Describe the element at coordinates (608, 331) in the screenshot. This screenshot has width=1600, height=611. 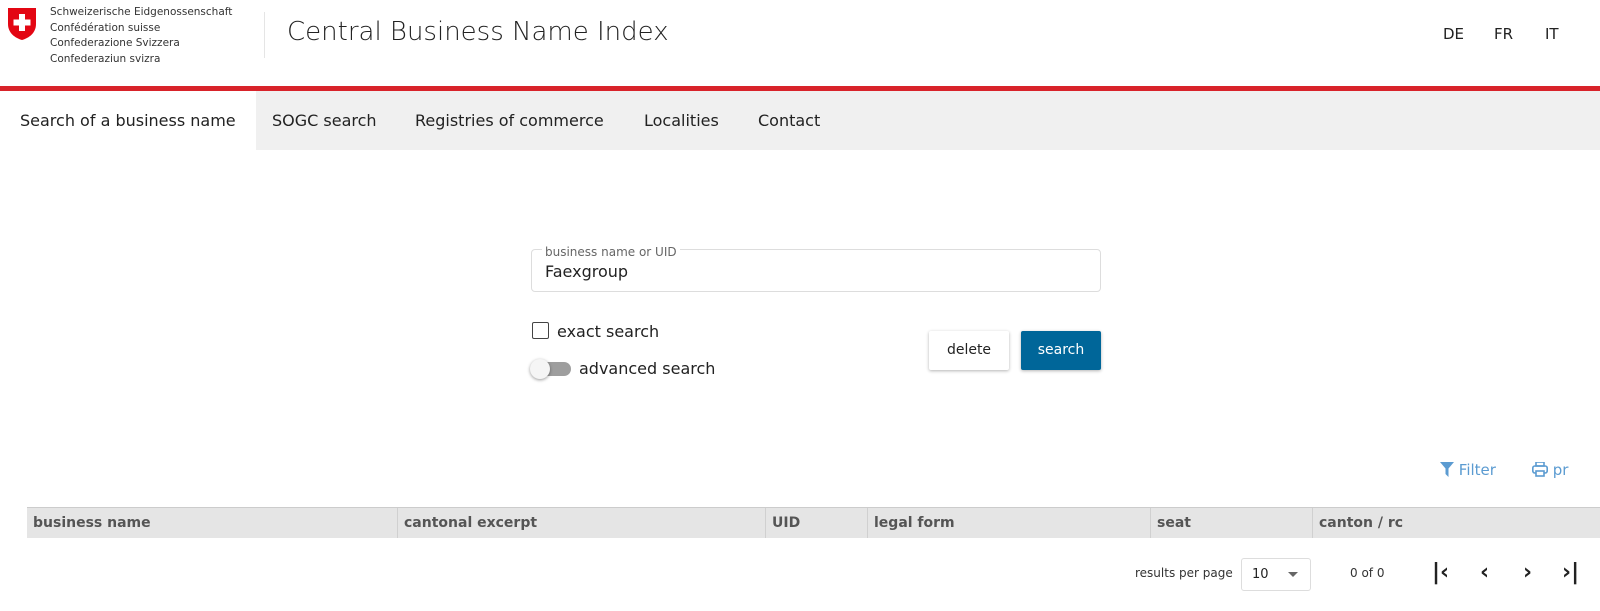
I see `exact-search-label: exact search` at that location.